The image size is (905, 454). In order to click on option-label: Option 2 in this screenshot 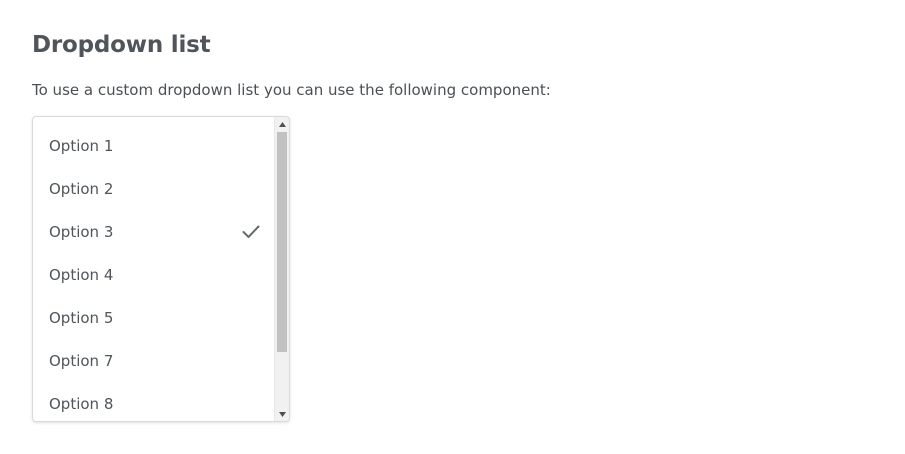, I will do `click(81, 188)`.